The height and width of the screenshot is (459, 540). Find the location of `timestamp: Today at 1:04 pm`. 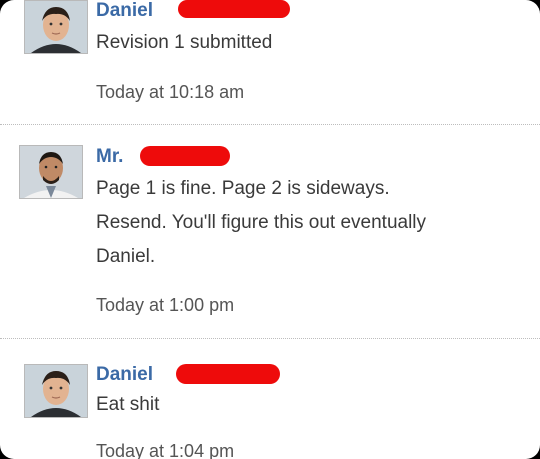

timestamp: Today at 1:04 pm is located at coordinates (165, 450).